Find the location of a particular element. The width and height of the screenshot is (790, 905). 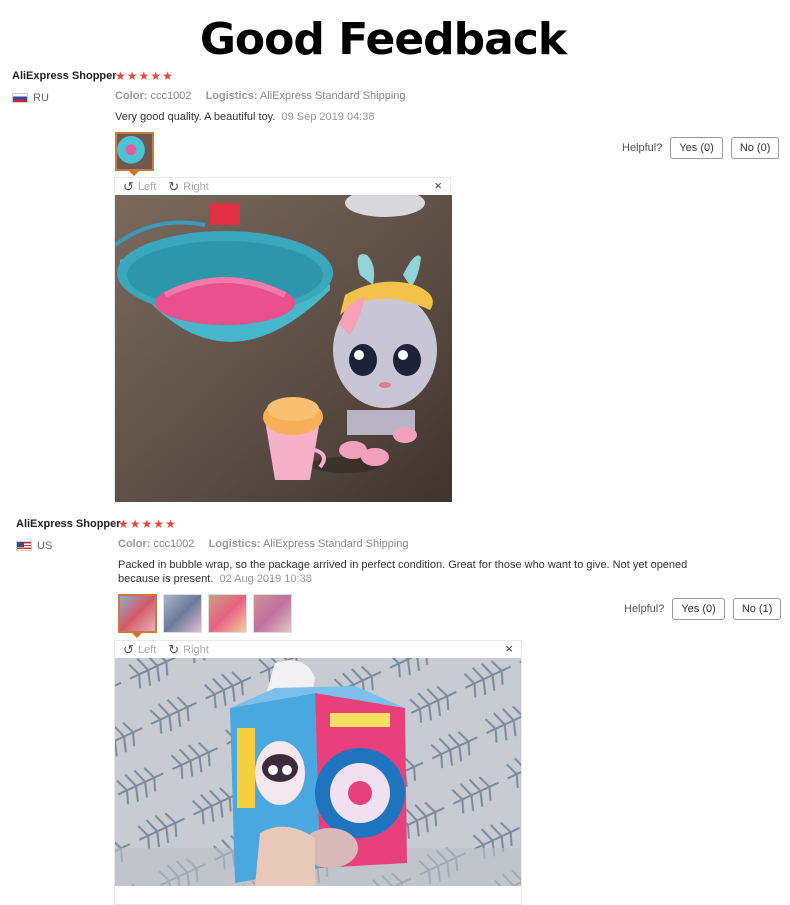

country-code: US is located at coordinates (45, 546).